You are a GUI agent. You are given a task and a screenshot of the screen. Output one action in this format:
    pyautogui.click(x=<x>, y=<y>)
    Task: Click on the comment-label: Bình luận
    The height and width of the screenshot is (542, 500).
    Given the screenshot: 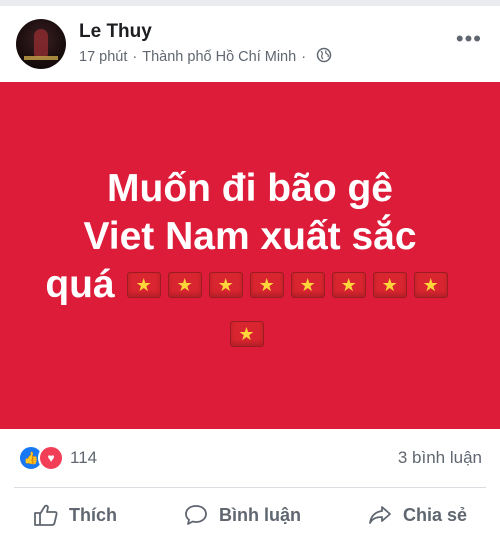 What is the action you would take?
    pyautogui.click(x=259, y=514)
    